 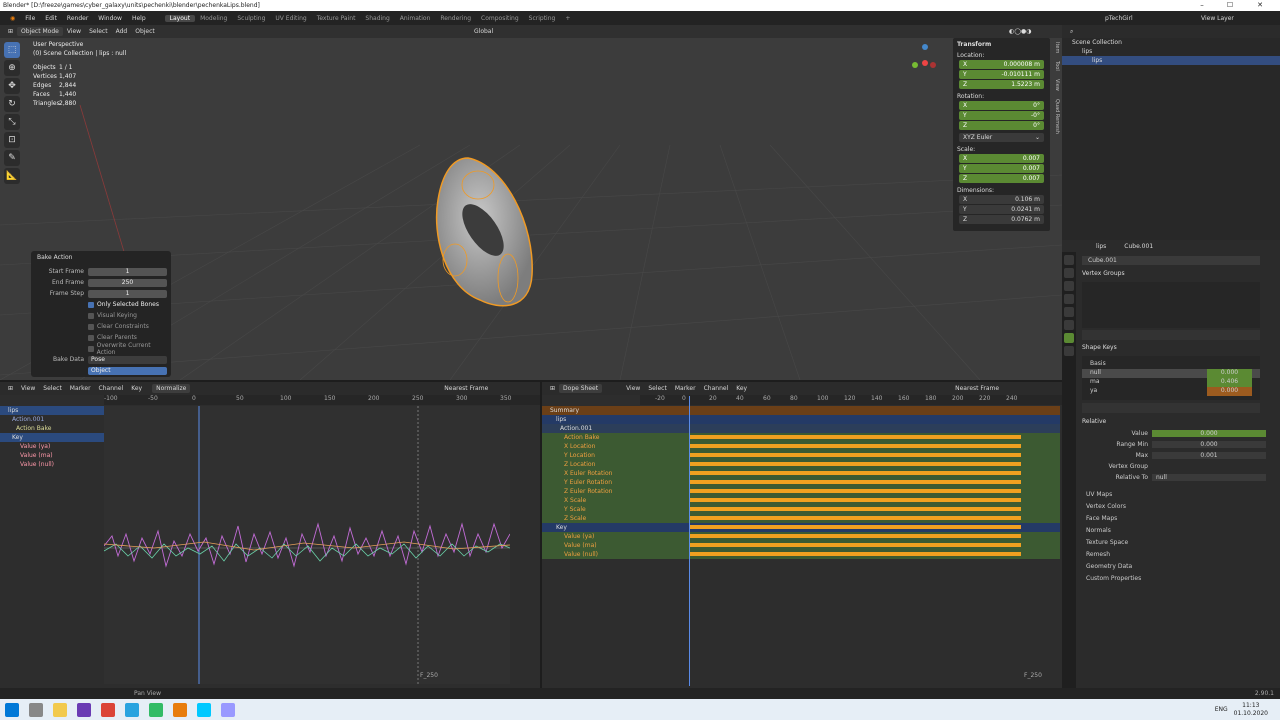 I want to click on dope-frame-ruler: -20 0 20 40 60 80 100 120 140 160 180 200 220 240, so click(x=851, y=400).